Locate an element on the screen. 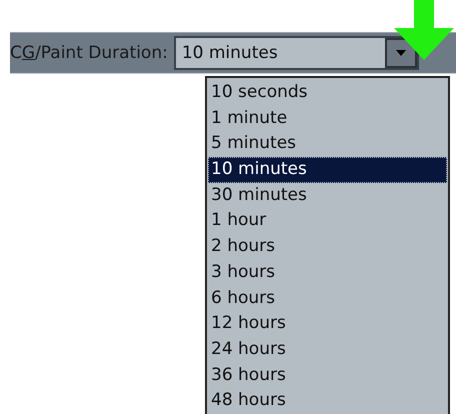 This screenshot has height=414, width=456. arrow-down-icon is located at coordinates (424, 30).